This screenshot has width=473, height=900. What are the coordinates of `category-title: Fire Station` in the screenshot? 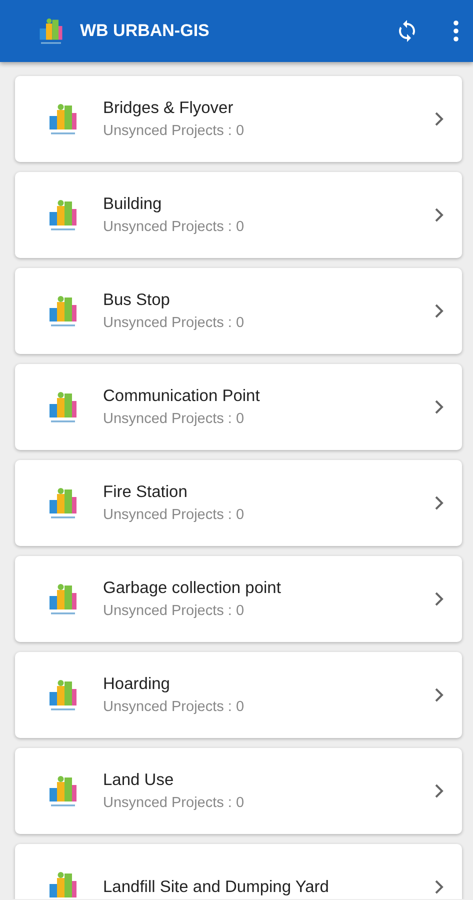 It's located at (145, 492).